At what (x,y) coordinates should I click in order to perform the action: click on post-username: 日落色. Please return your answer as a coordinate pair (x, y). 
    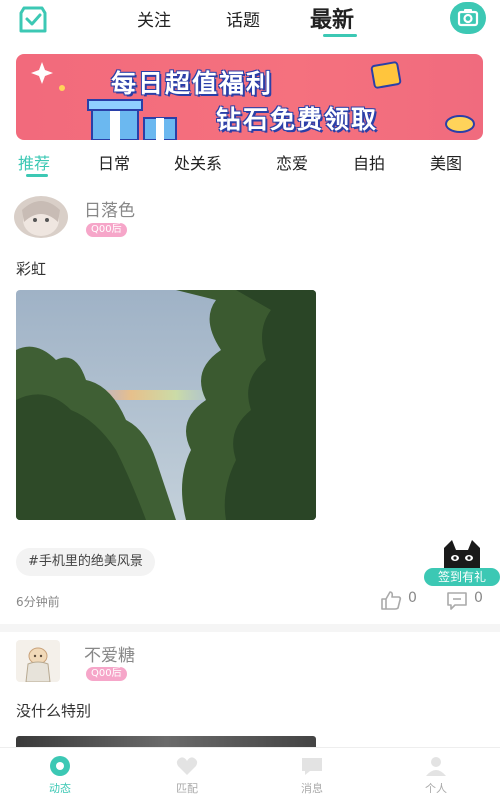
    Looking at the image, I should click on (109, 208).